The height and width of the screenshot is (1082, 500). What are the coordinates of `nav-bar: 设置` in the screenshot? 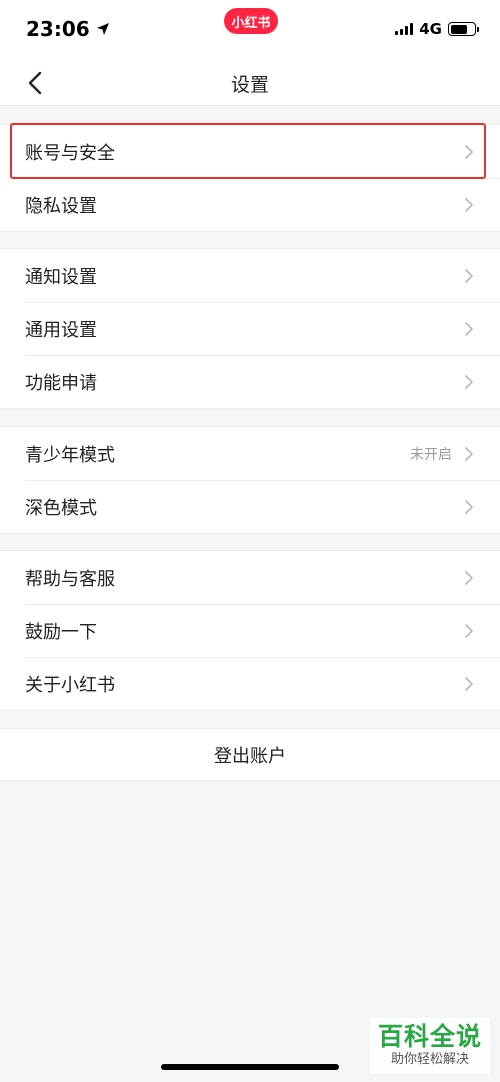 It's located at (250, 83).